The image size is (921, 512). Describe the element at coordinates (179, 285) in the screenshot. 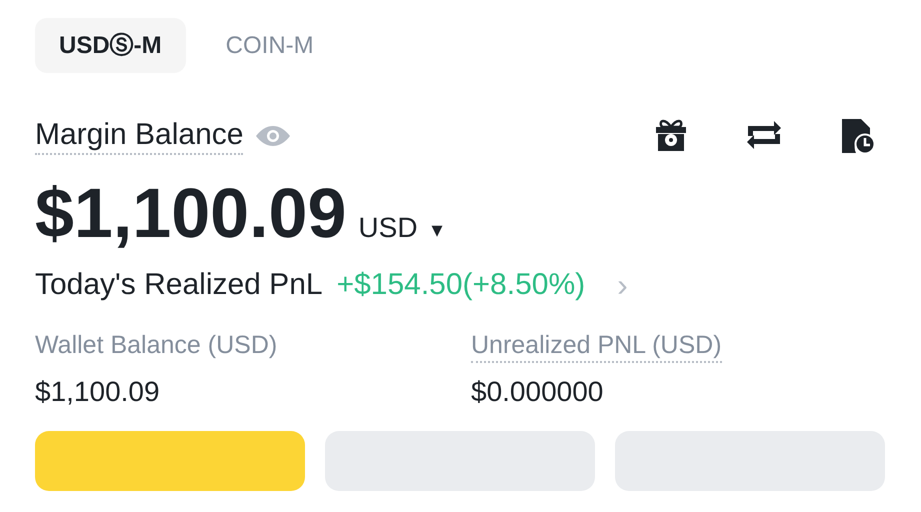

I see `pnl-label: Today's Realized PnL` at that location.